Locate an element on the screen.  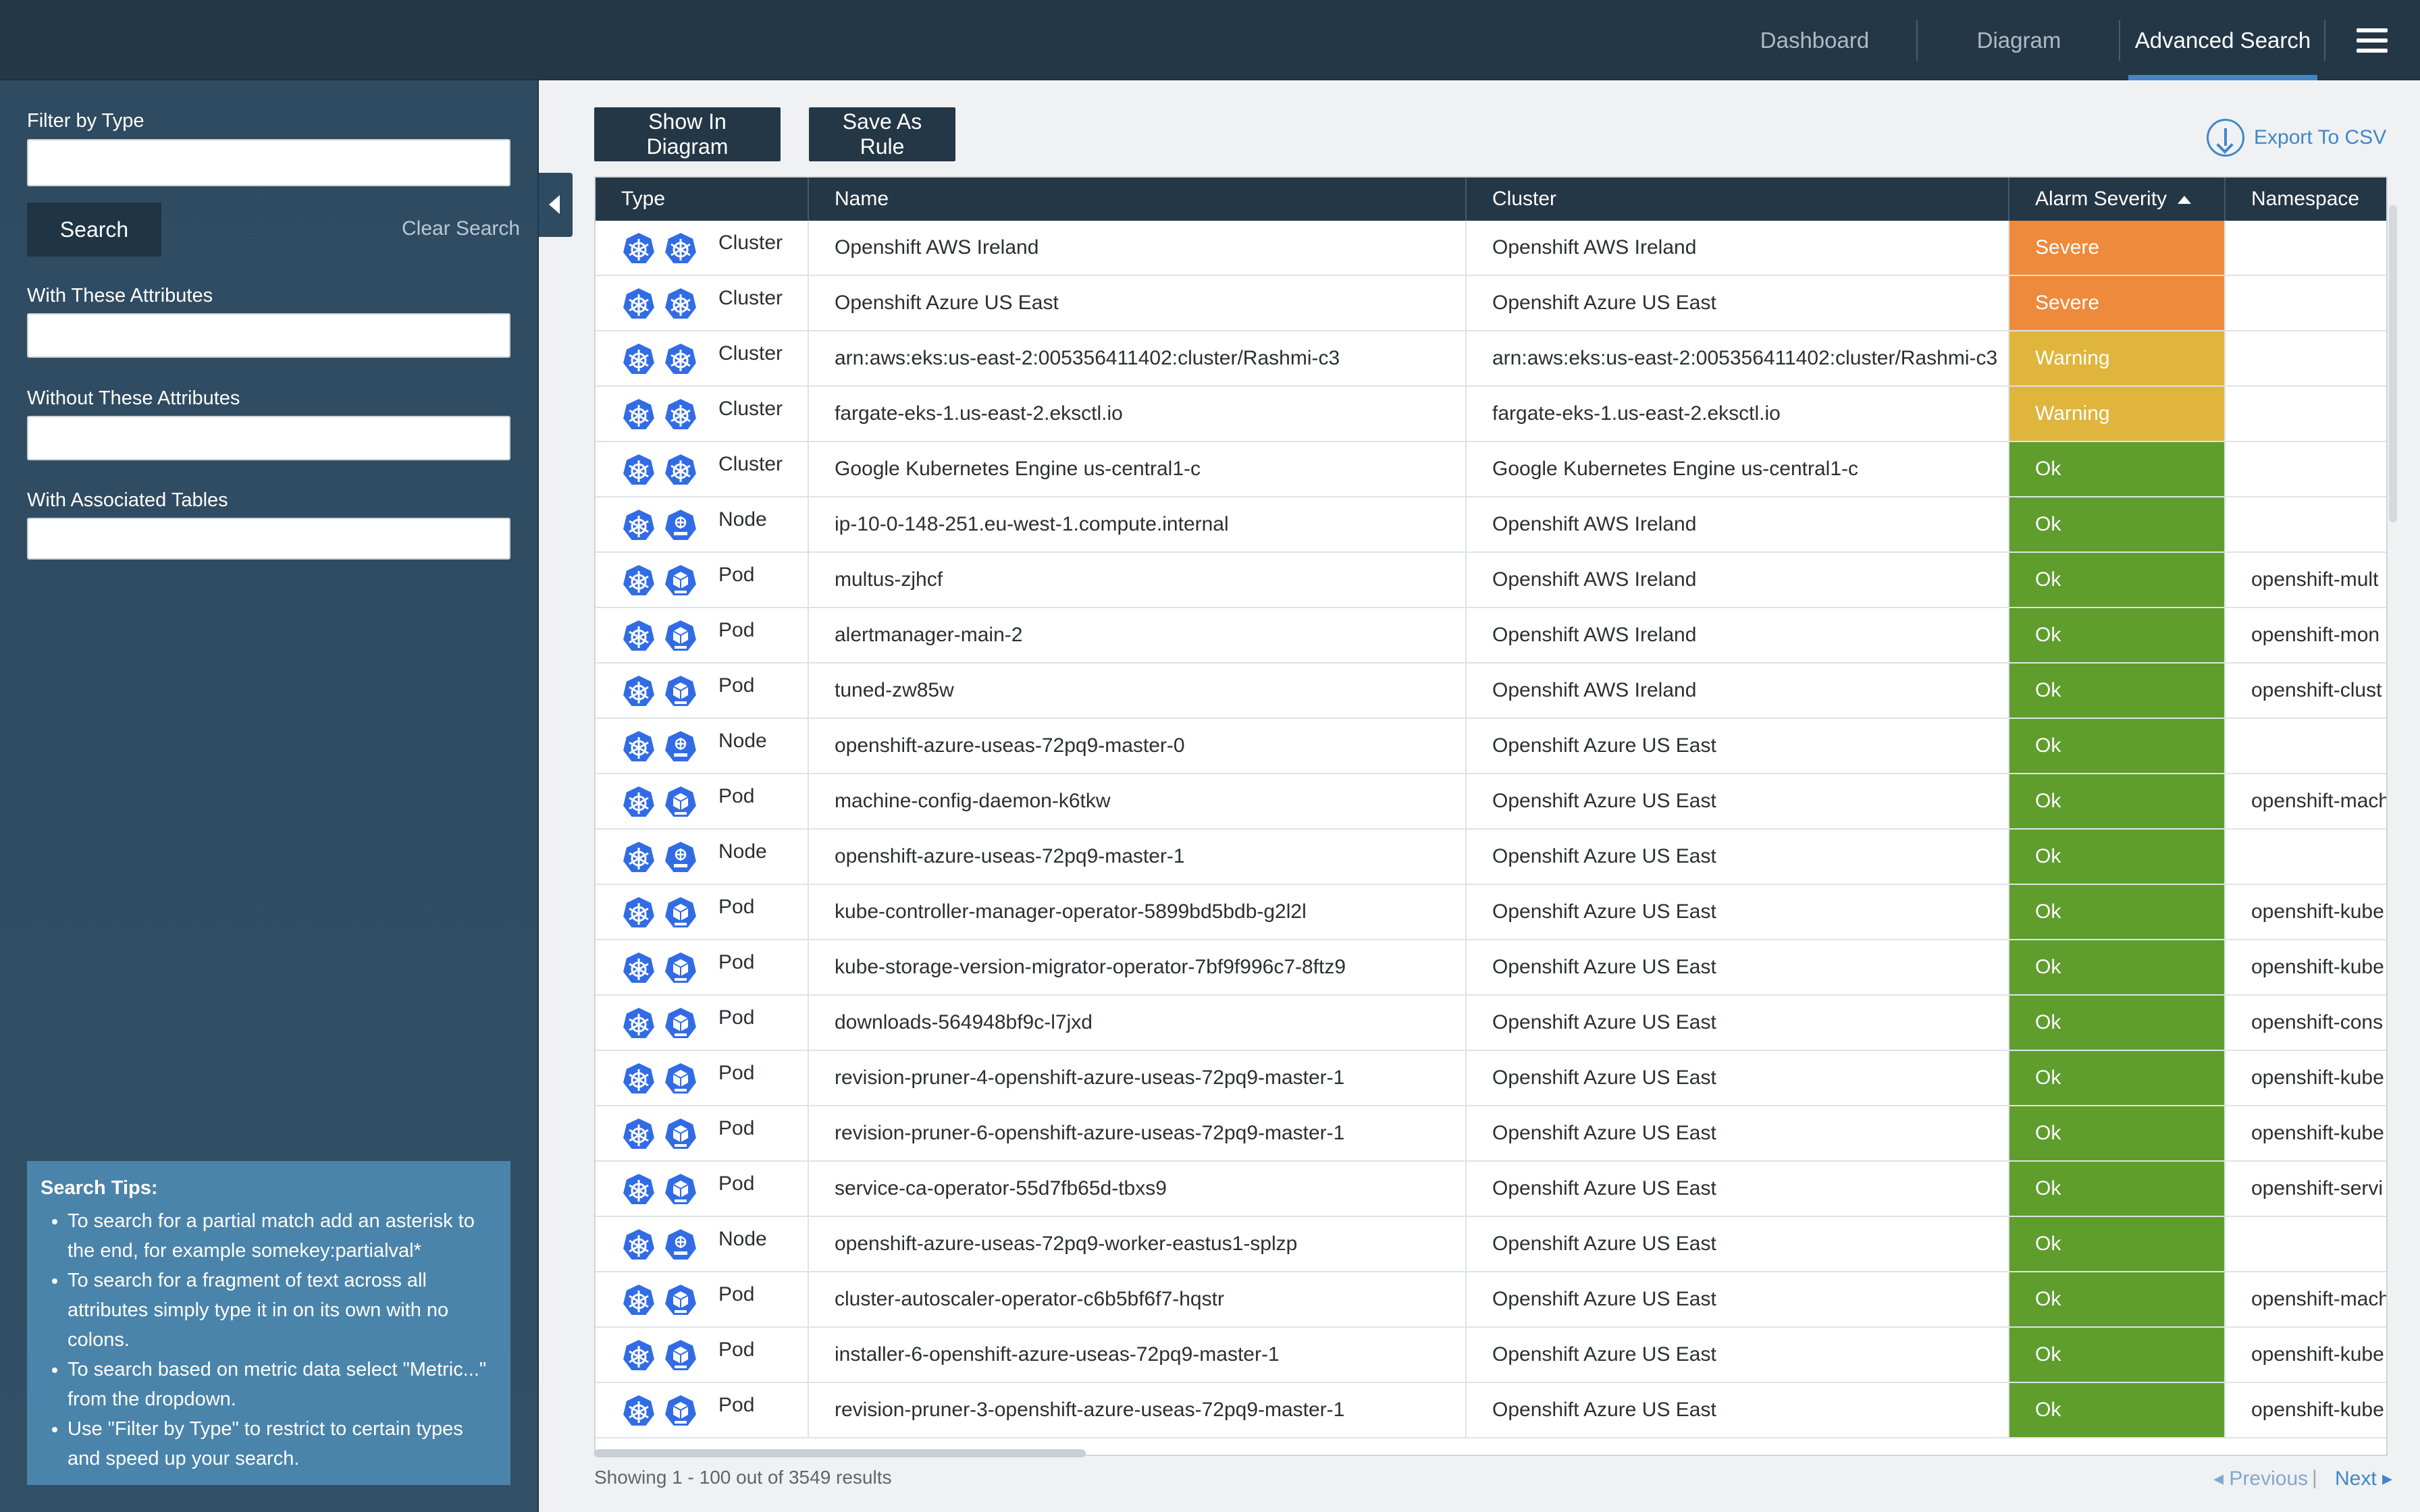
tab-dashboard: Dashboard is located at coordinates (1814, 40).